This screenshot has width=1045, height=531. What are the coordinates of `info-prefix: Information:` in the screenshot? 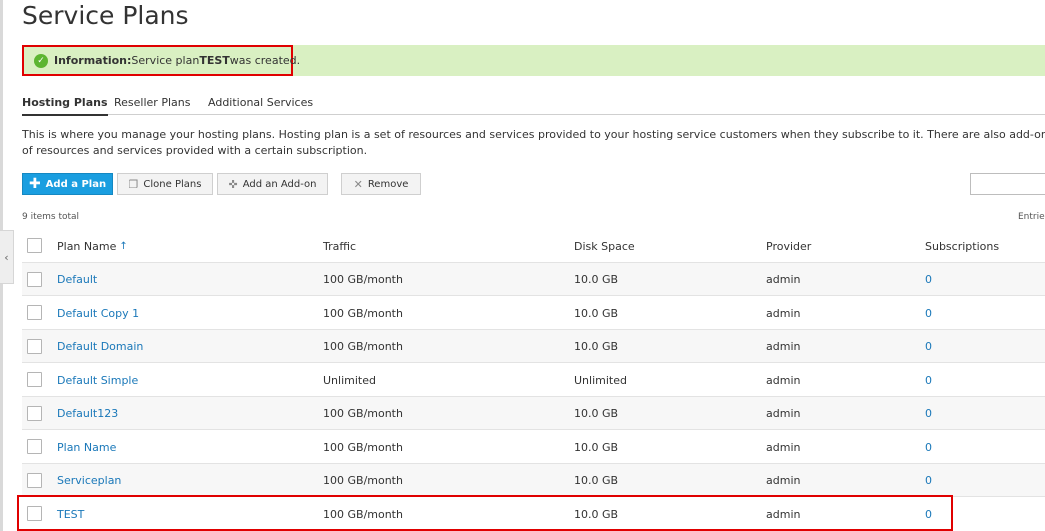 It's located at (93, 60).